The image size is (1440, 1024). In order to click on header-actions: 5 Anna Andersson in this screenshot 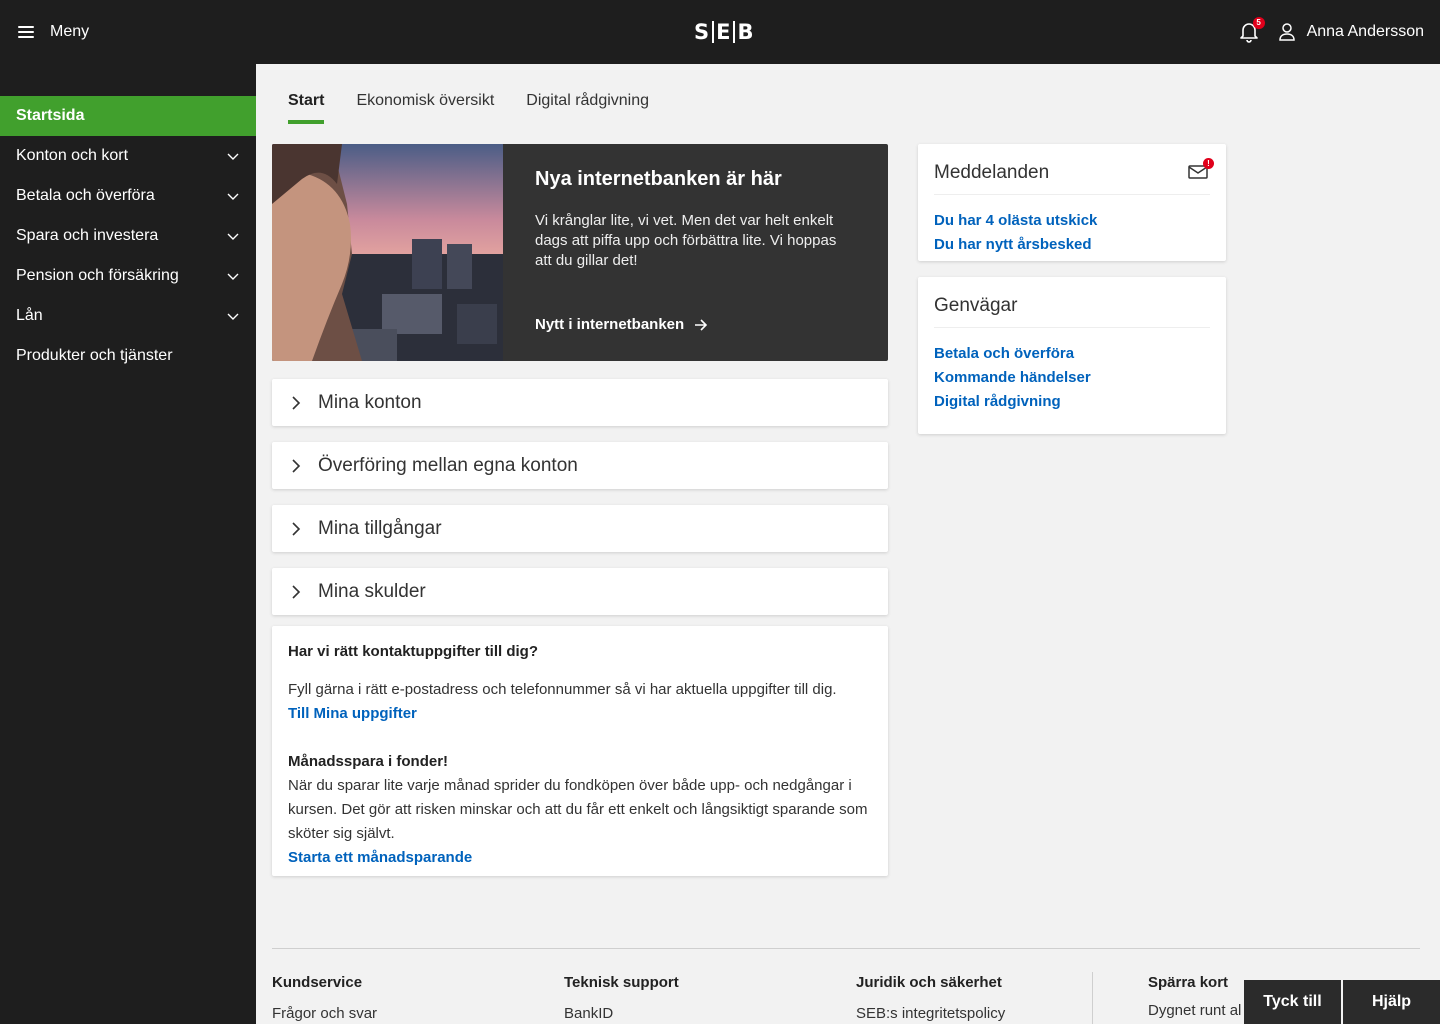, I will do `click(1331, 31)`.